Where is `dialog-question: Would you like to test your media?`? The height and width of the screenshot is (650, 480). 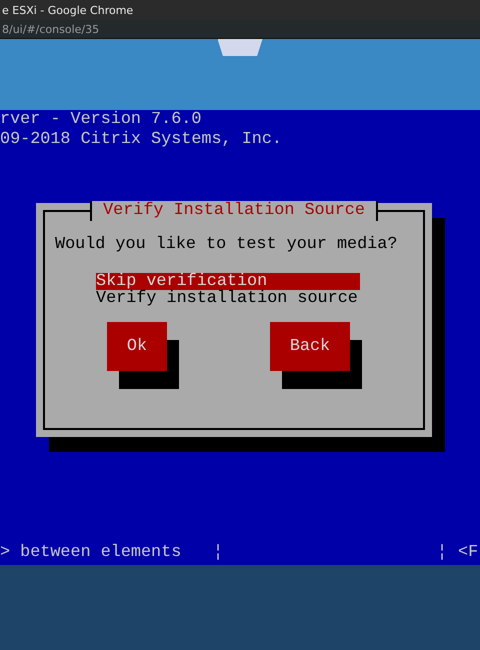
dialog-question: Would you like to test your media? is located at coordinates (226, 245).